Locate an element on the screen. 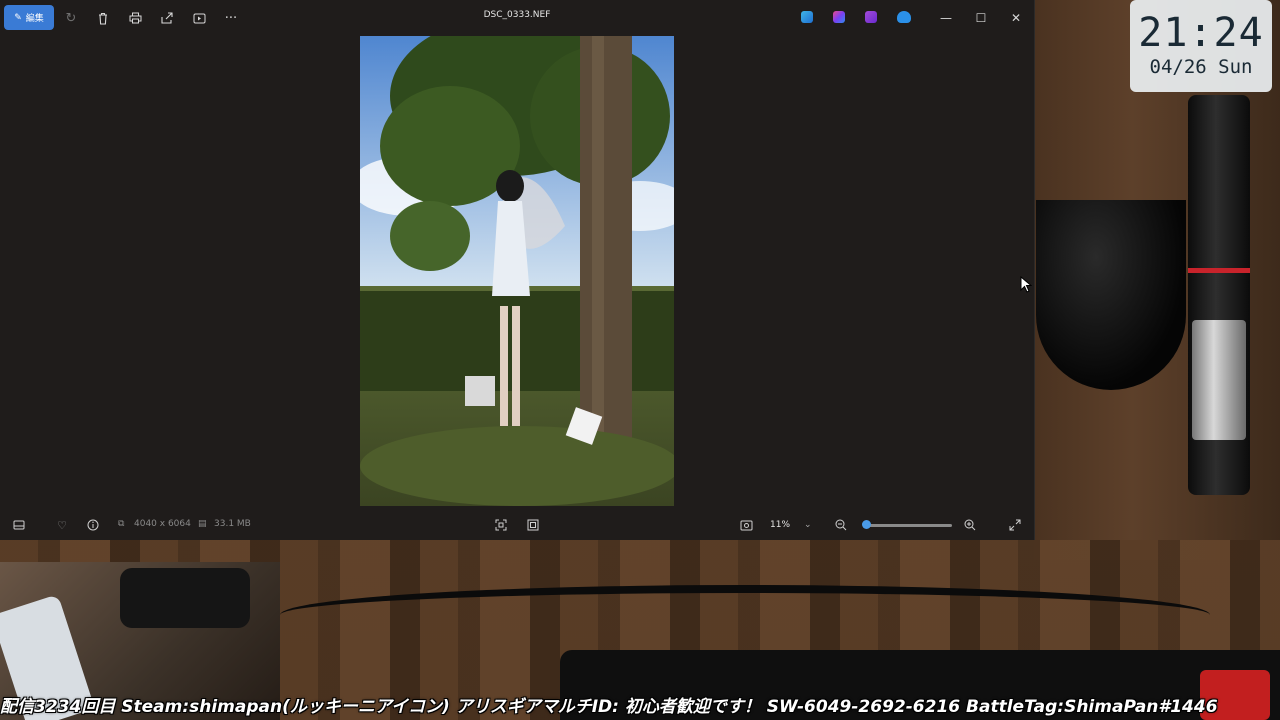  file-size-icon: ▤ is located at coordinates (202, 524).